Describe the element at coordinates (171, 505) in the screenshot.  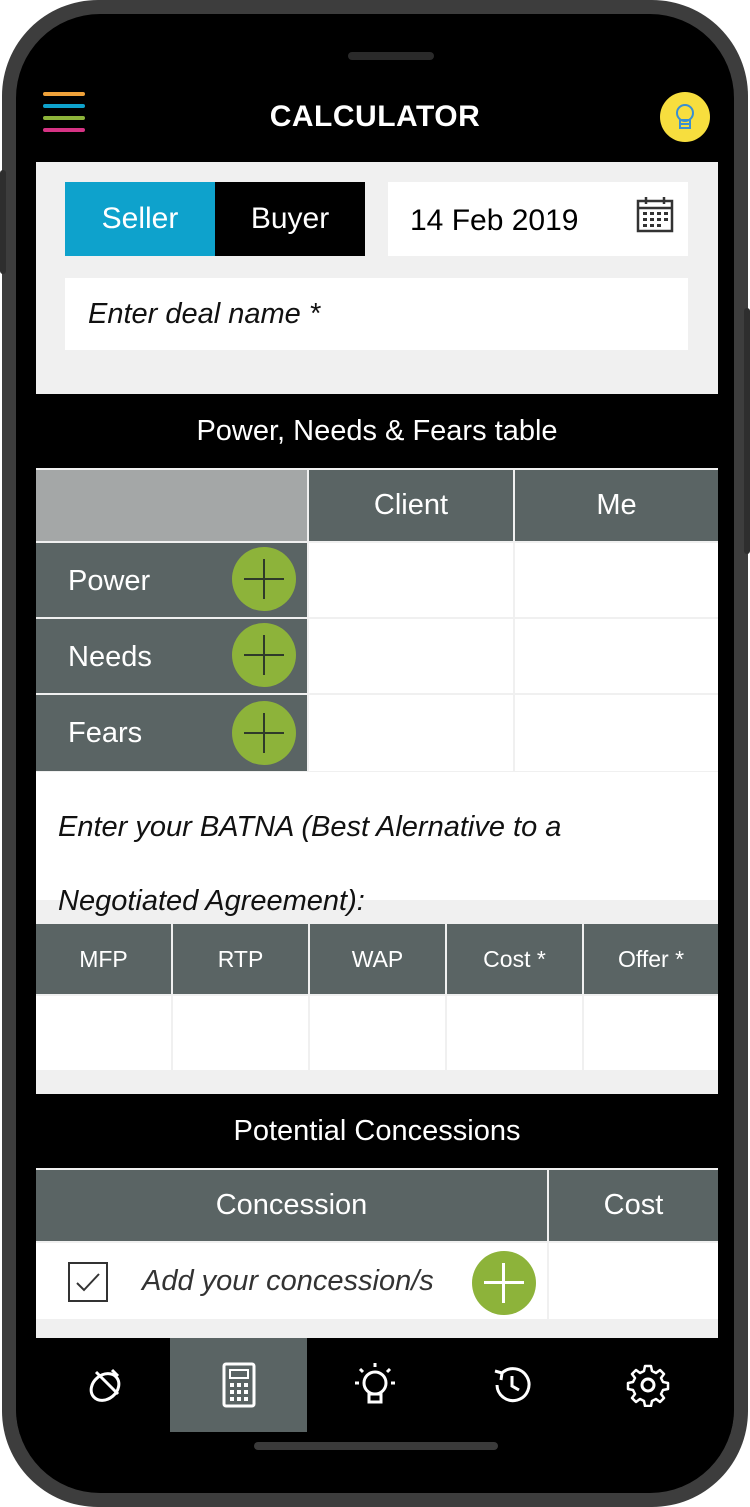
I see `pnf-corner-cell` at that location.